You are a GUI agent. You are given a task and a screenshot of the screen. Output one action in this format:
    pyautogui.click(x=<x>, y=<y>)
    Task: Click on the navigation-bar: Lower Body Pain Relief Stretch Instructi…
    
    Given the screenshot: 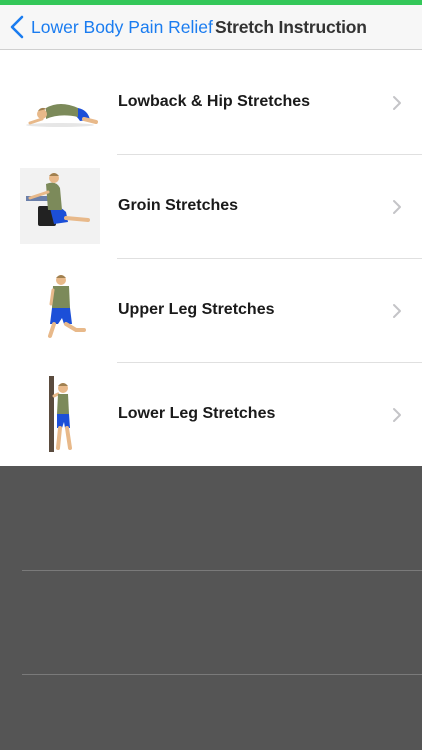 What is the action you would take?
    pyautogui.click(x=211, y=27)
    